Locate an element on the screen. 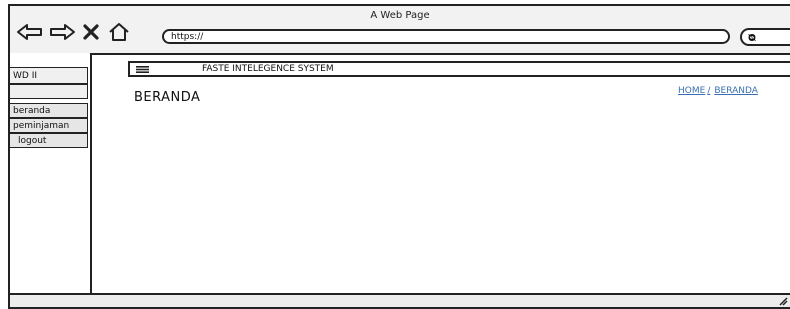 The height and width of the screenshot is (309, 790). search-box: ᴓ is located at coordinates (765, 37).